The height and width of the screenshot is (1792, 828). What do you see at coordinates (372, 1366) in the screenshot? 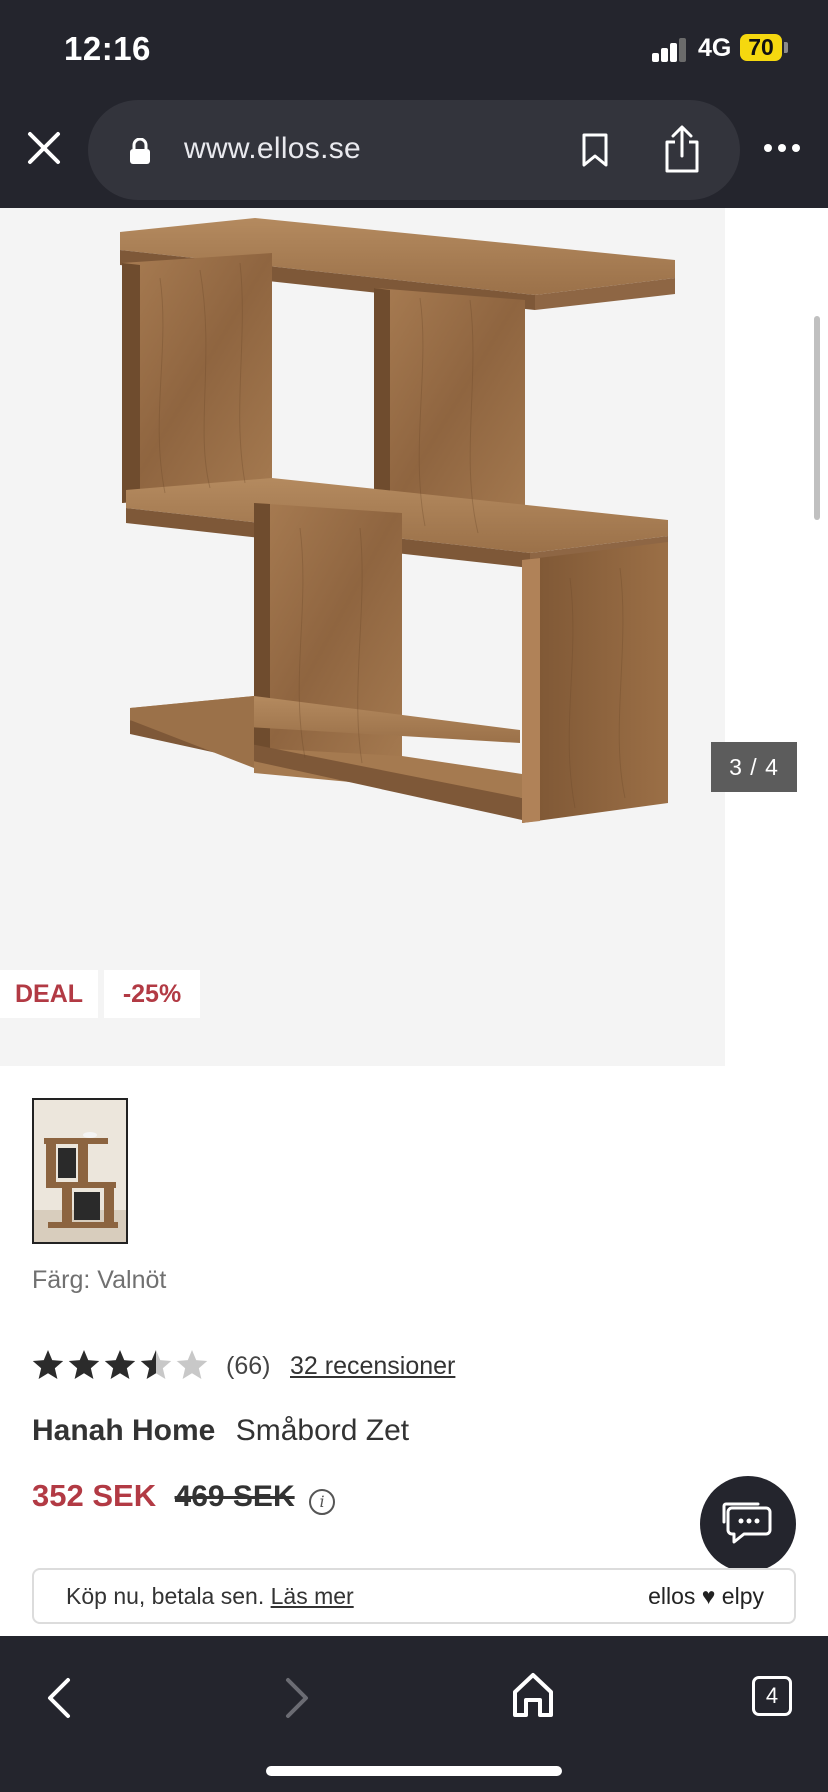
I see `reviews-link: 32 recensioner` at bounding box center [372, 1366].